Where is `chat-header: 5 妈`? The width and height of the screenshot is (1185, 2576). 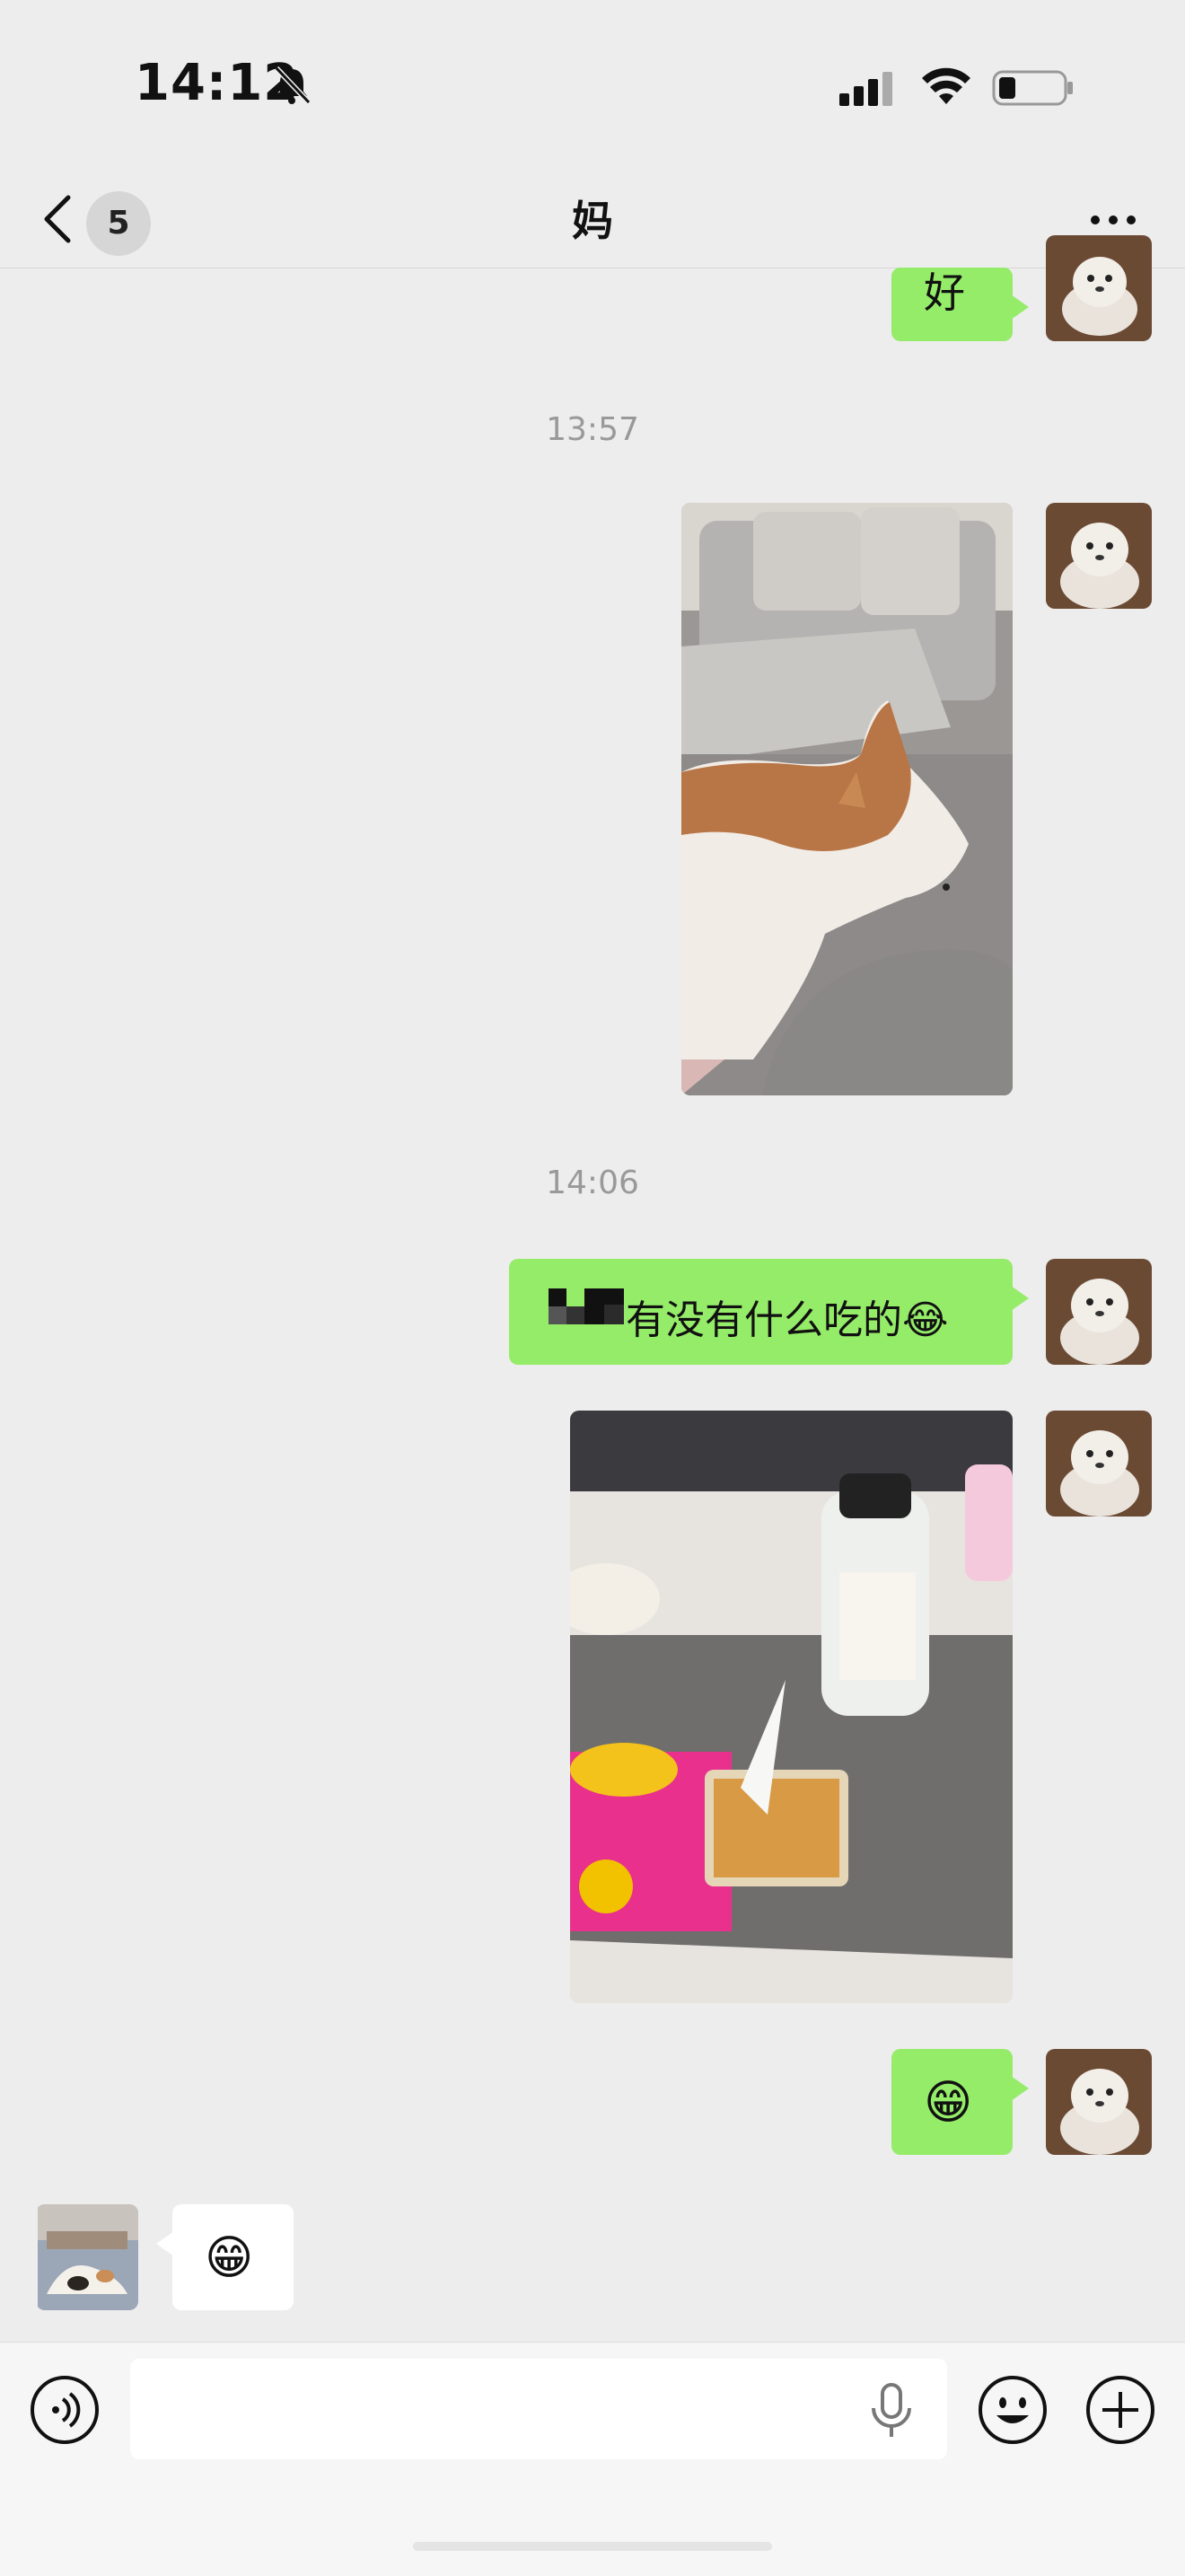 chat-header: 5 妈 is located at coordinates (592, 219).